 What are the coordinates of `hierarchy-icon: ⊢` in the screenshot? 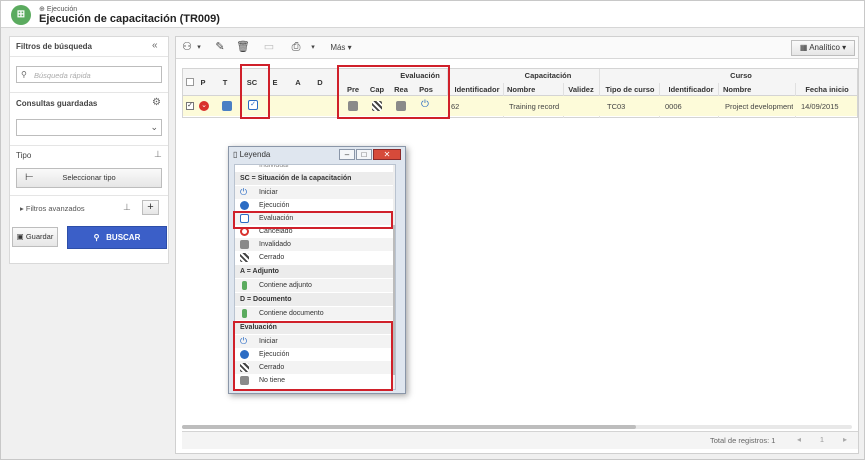 It's located at (29, 177).